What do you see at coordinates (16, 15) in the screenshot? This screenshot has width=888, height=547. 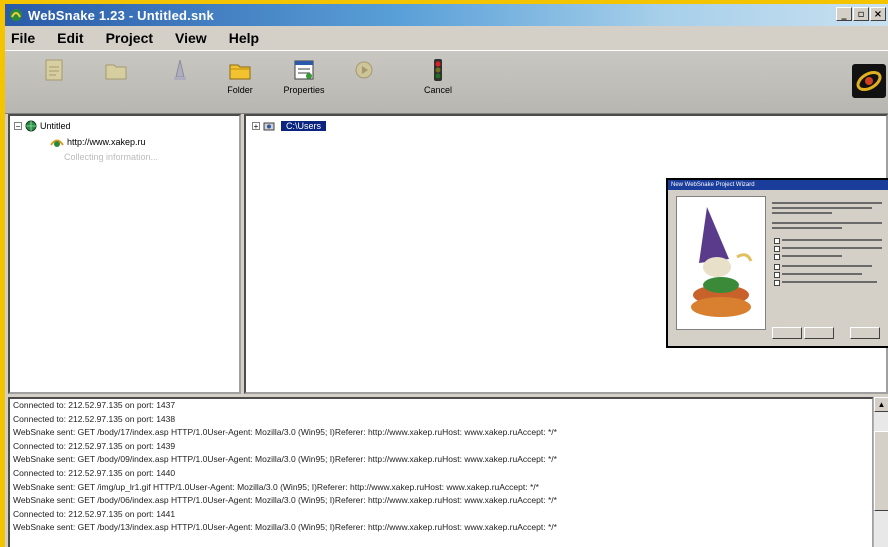 I see `app-icon` at bounding box center [16, 15].